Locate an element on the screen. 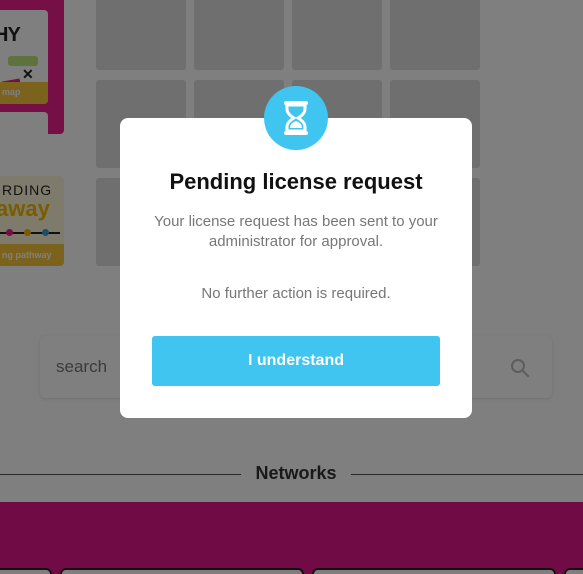 The image size is (583, 574). hourglass-badge is located at coordinates (296, 118).